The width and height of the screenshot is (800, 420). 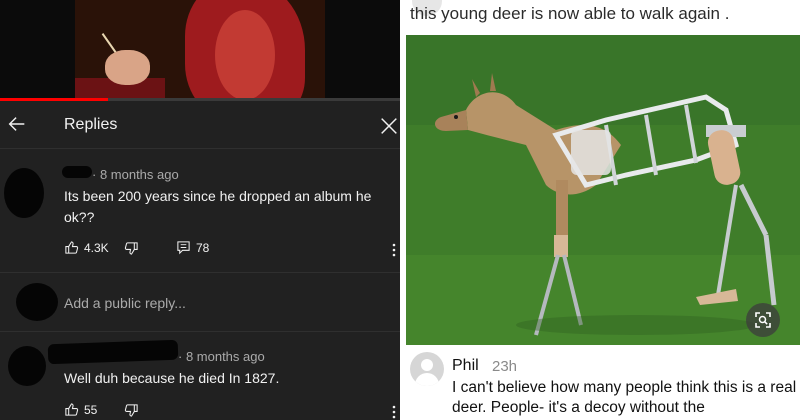 What do you see at coordinates (203, 247) in the screenshot?
I see `reply-count: 78` at bounding box center [203, 247].